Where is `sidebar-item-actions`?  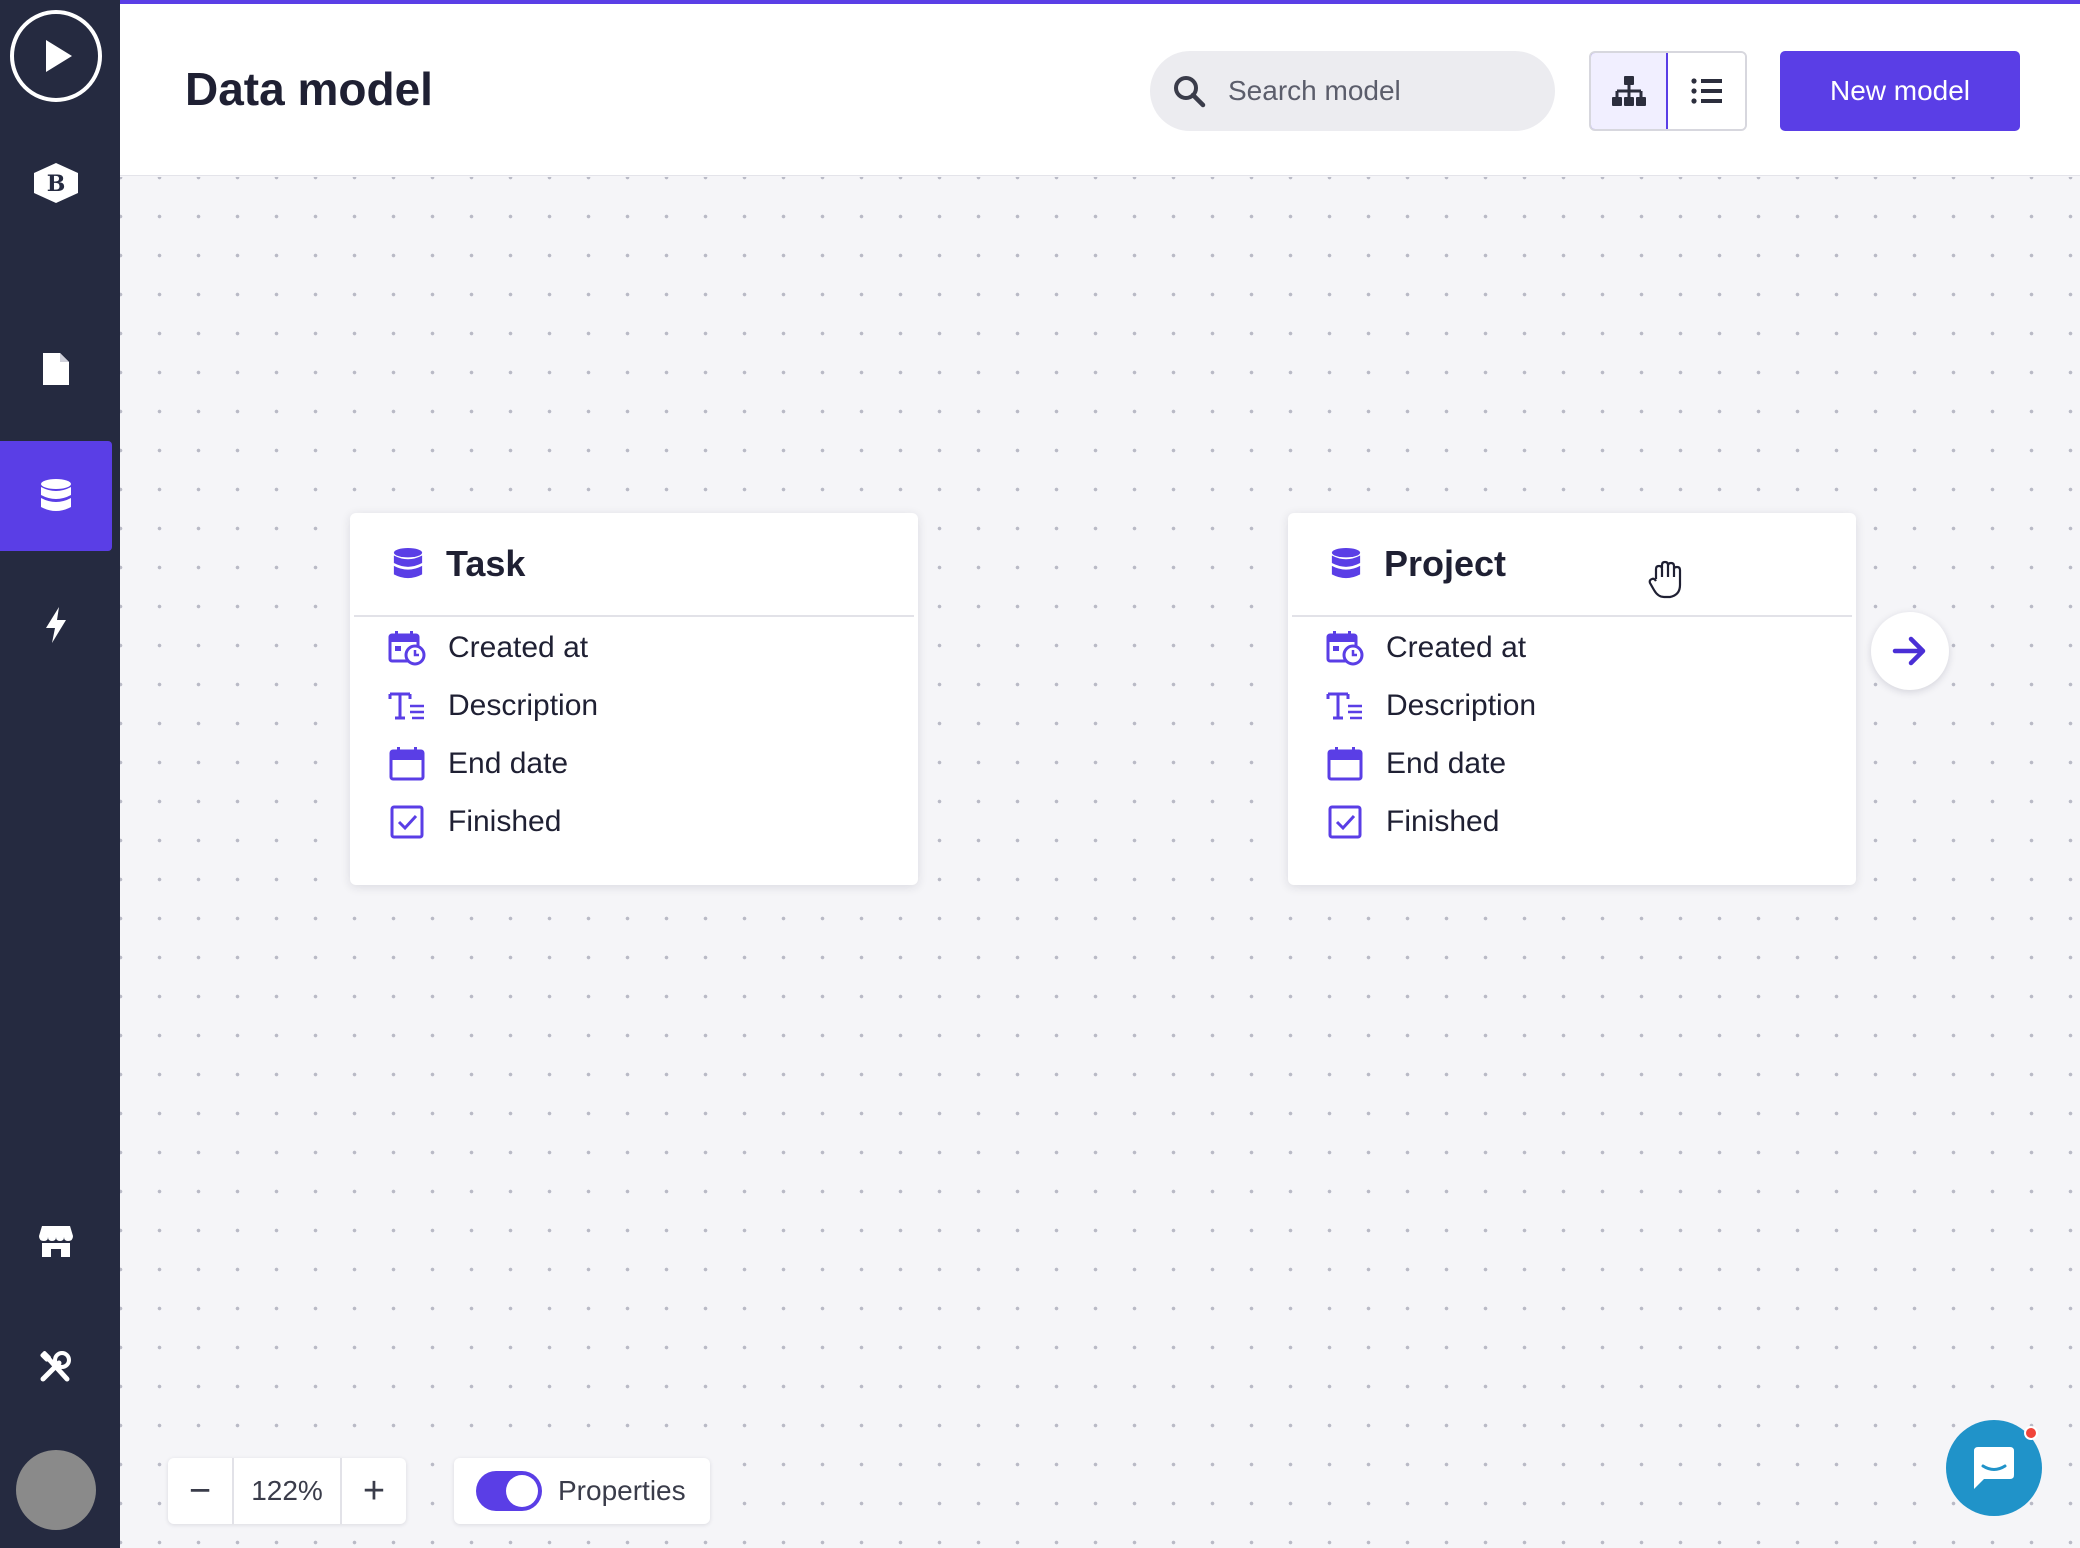 sidebar-item-actions is located at coordinates (56, 625).